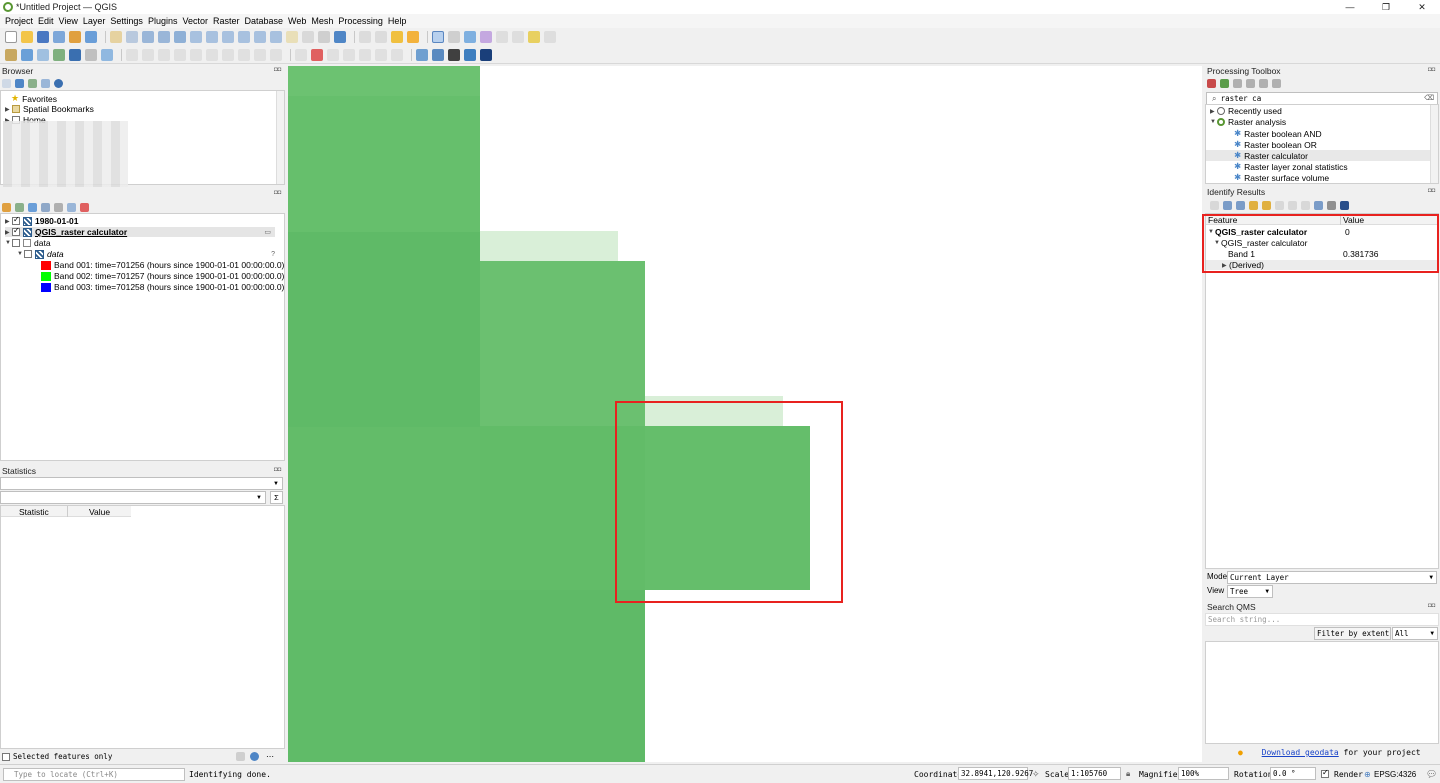 This screenshot has height=783, width=1440. What do you see at coordinates (244, 54) in the screenshot?
I see `paste-features-icon` at bounding box center [244, 54].